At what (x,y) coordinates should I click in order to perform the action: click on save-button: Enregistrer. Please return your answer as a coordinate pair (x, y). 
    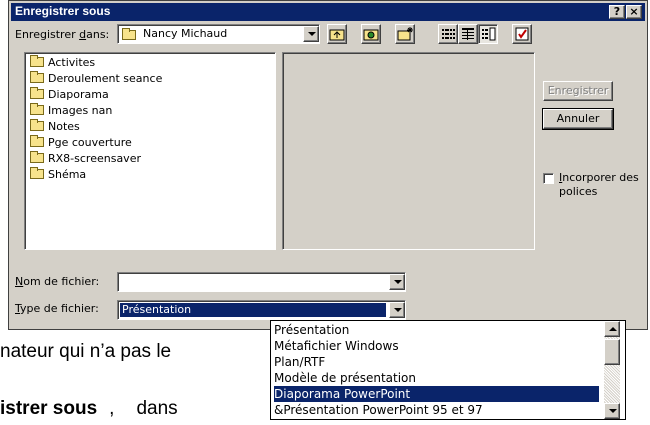
    Looking at the image, I should click on (578, 91).